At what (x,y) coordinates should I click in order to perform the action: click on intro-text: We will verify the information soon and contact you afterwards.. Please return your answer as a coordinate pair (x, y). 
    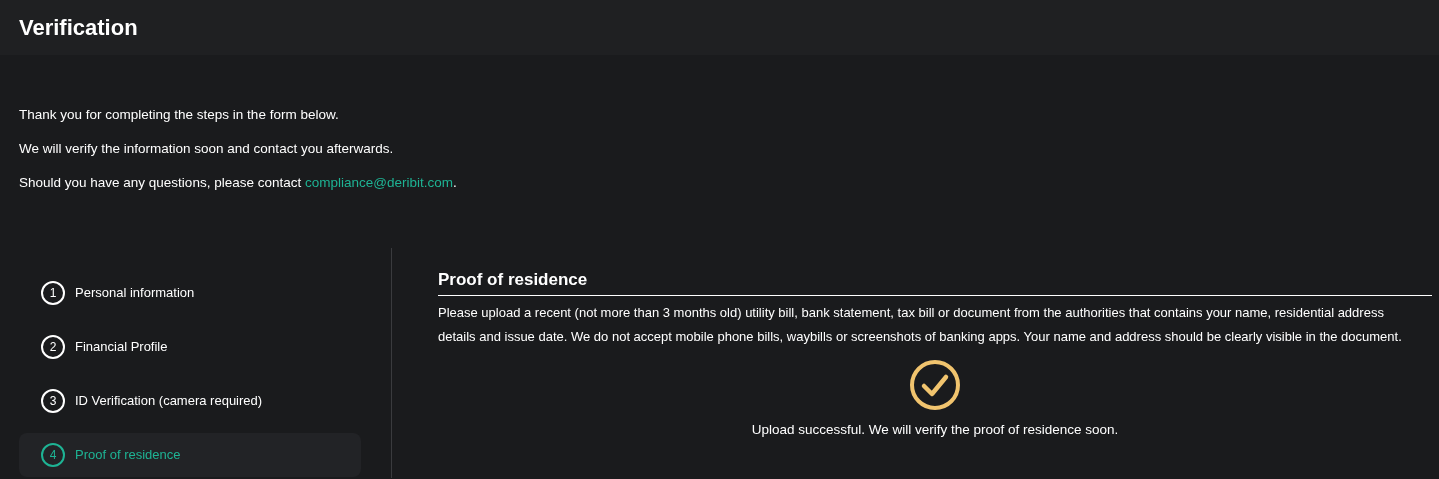
    Looking at the image, I should click on (207, 149).